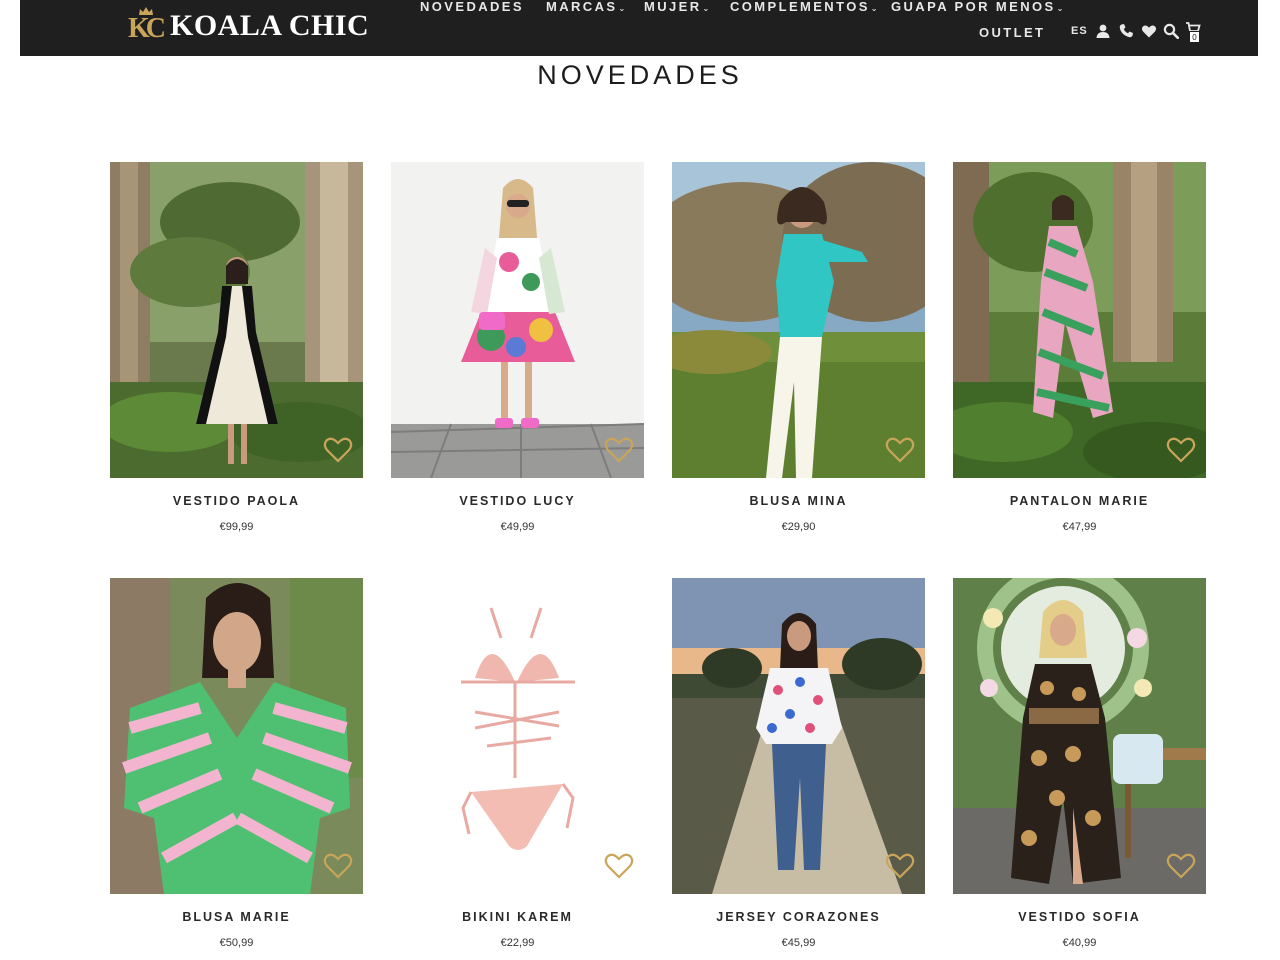  Describe the element at coordinates (1194, 37) in the screenshot. I see `cart-count-badge: 0` at that location.